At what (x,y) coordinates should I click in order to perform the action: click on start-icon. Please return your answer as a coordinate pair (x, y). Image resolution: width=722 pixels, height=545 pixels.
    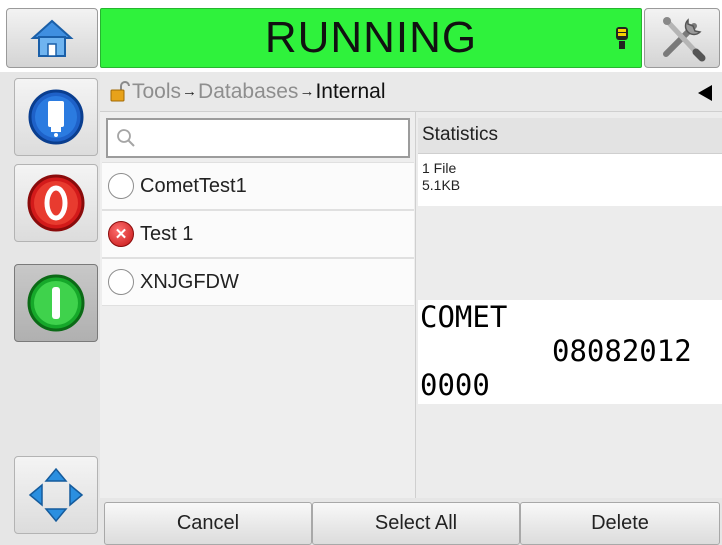
    Looking at the image, I should click on (56, 303).